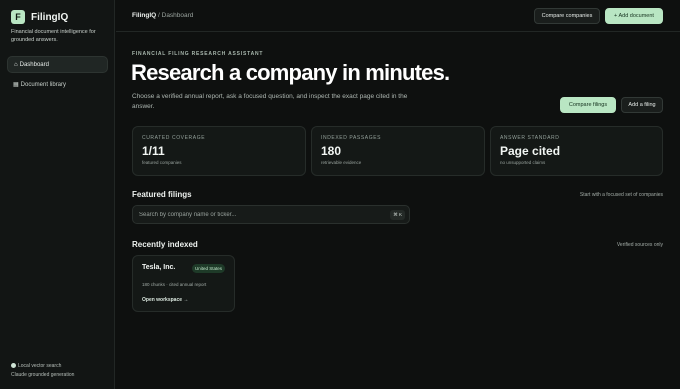  What do you see at coordinates (351, 138) in the screenshot?
I see `stat-label: INDEXED PASSAGES` at bounding box center [351, 138].